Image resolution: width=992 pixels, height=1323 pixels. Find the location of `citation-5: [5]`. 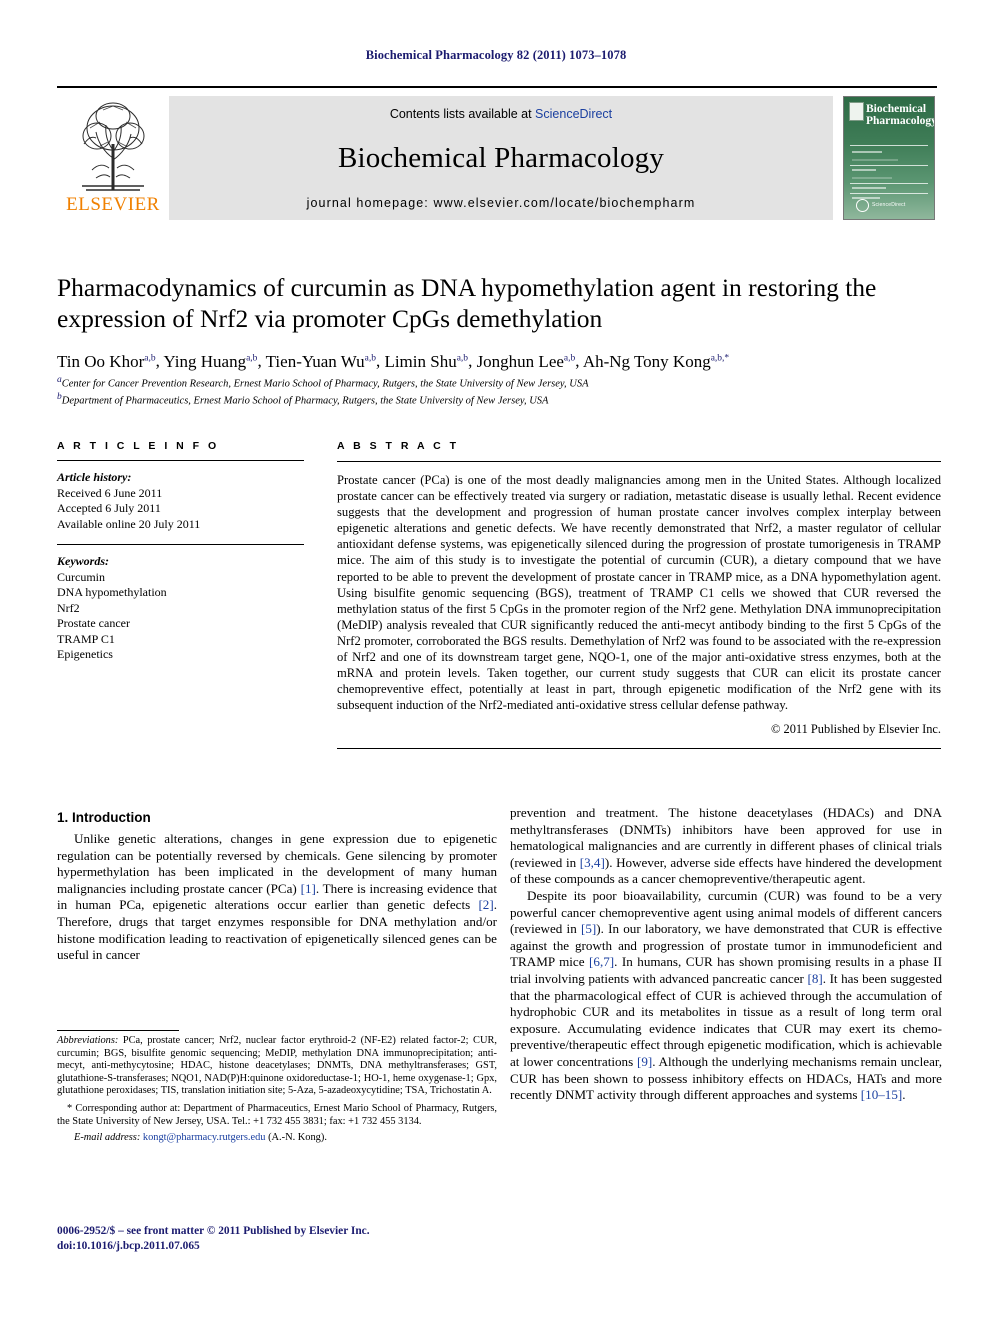

citation-5: [5] is located at coordinates (588, 928).